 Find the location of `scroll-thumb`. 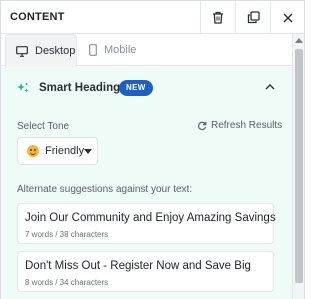

scroll-thumb is located at coordinates (299, 166).